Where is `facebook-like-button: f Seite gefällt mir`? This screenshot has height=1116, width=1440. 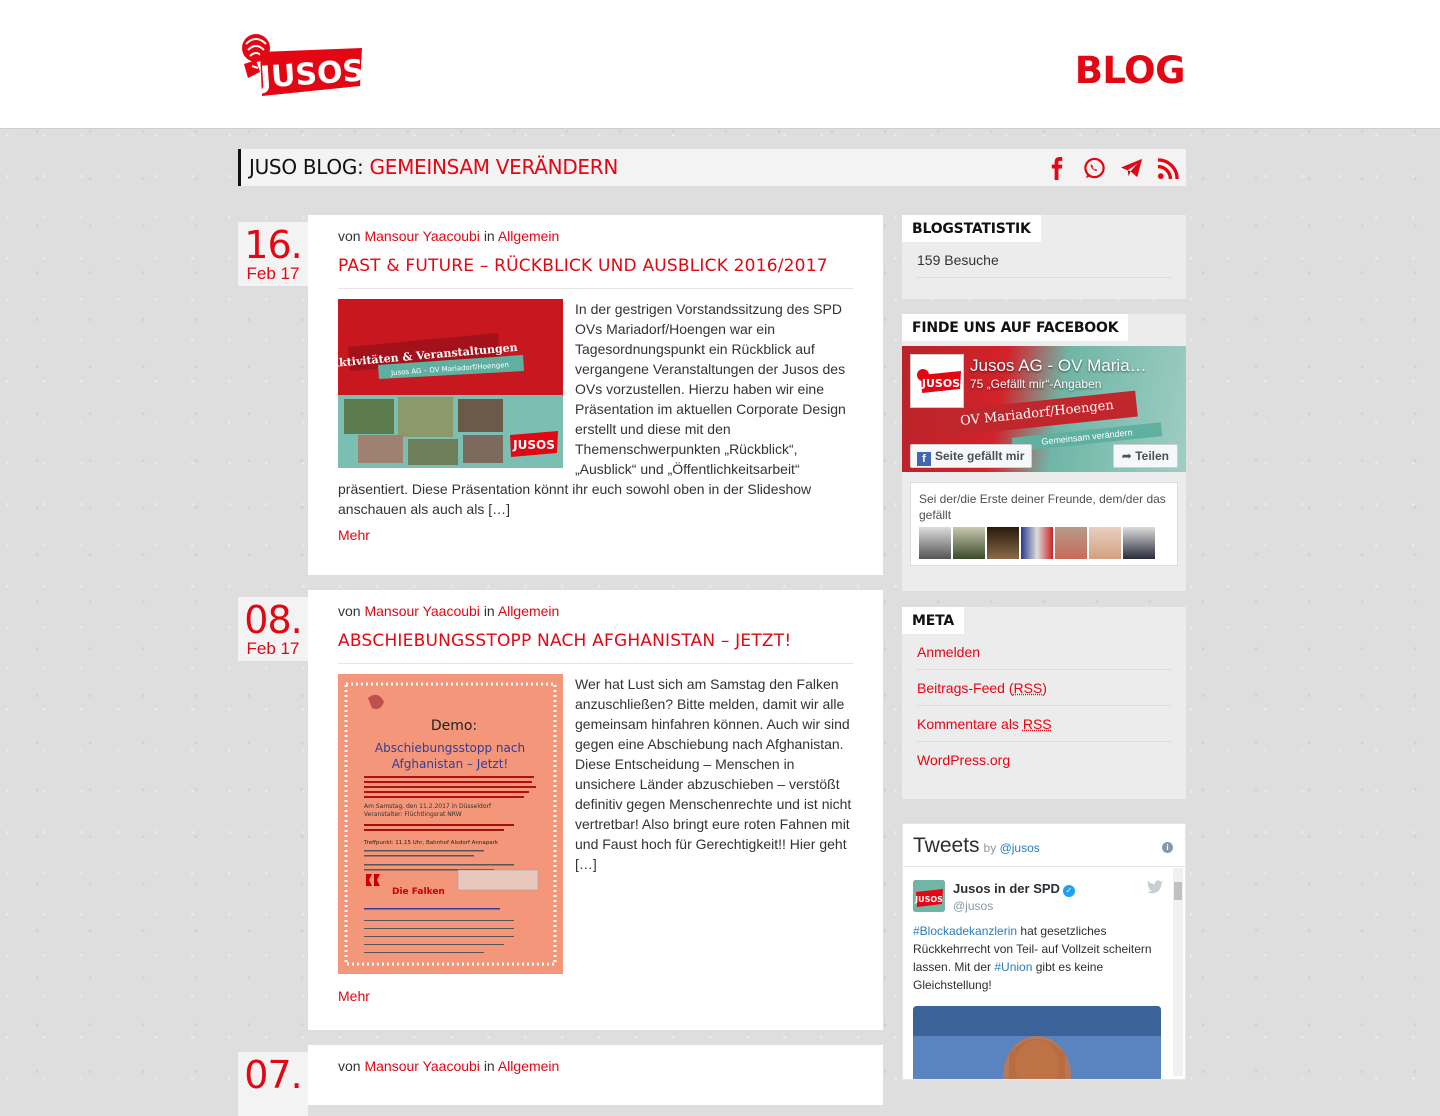 facebook-like-button: f Seite gefällt mir is located at coordinates (971, 456).